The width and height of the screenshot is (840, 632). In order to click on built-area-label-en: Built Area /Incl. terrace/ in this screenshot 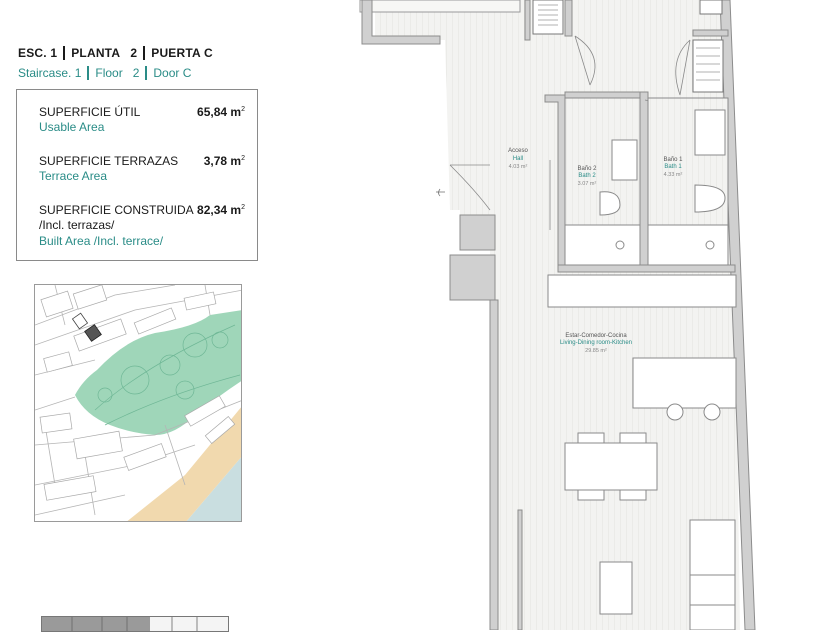, I will do `click(101, 241)`.